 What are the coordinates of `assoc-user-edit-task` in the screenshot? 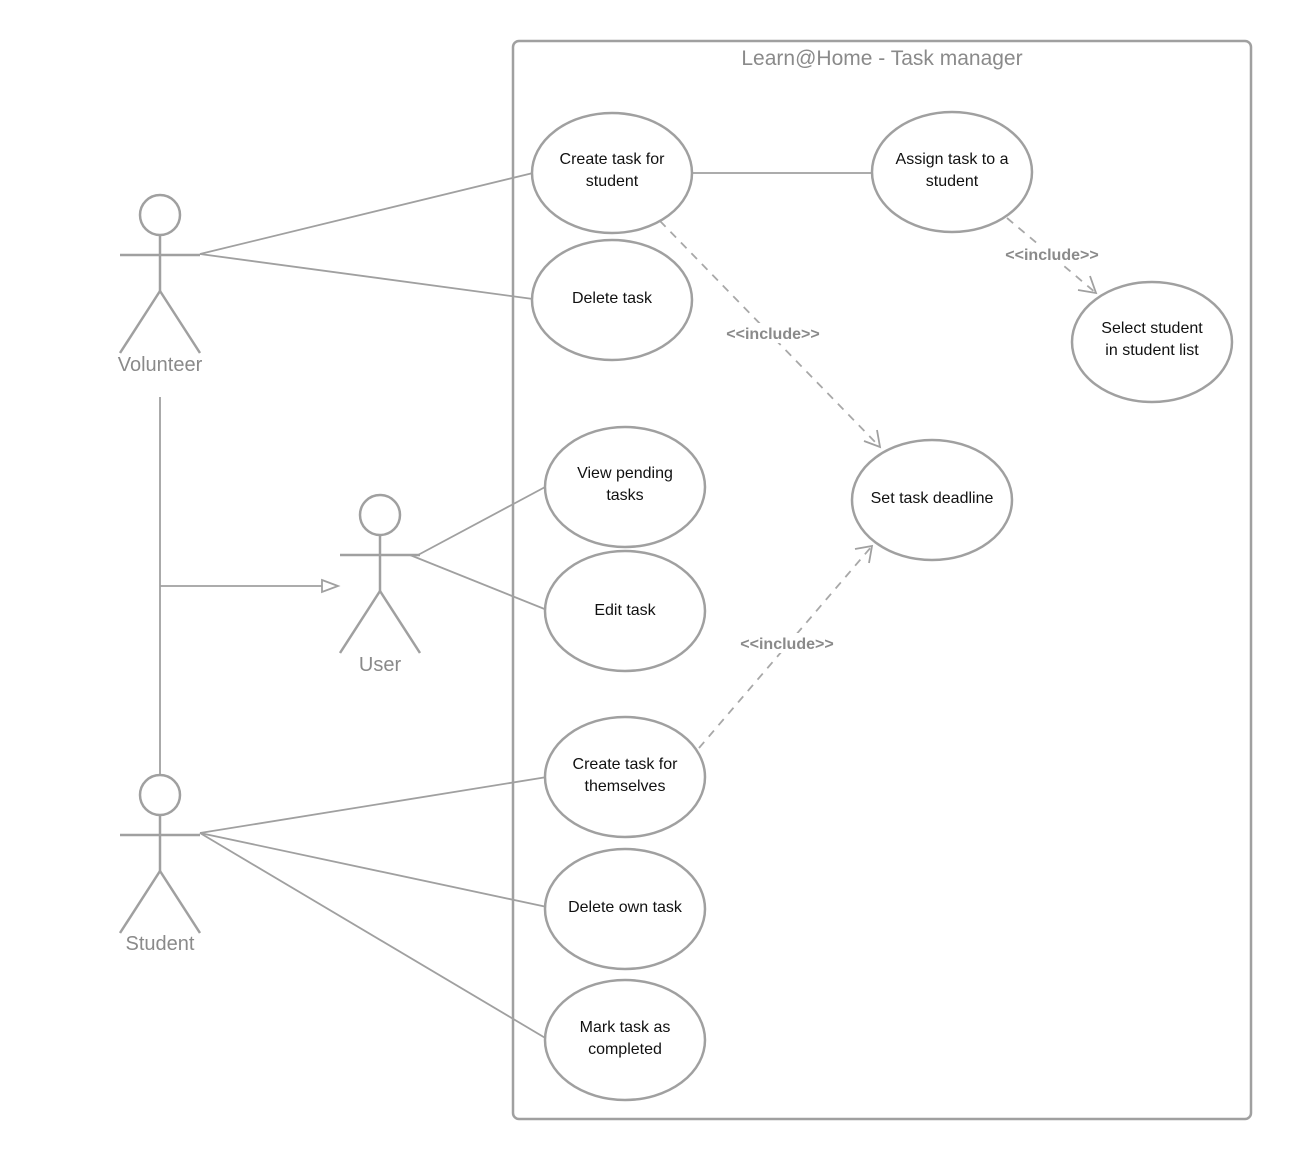 It's located at (478, 582).